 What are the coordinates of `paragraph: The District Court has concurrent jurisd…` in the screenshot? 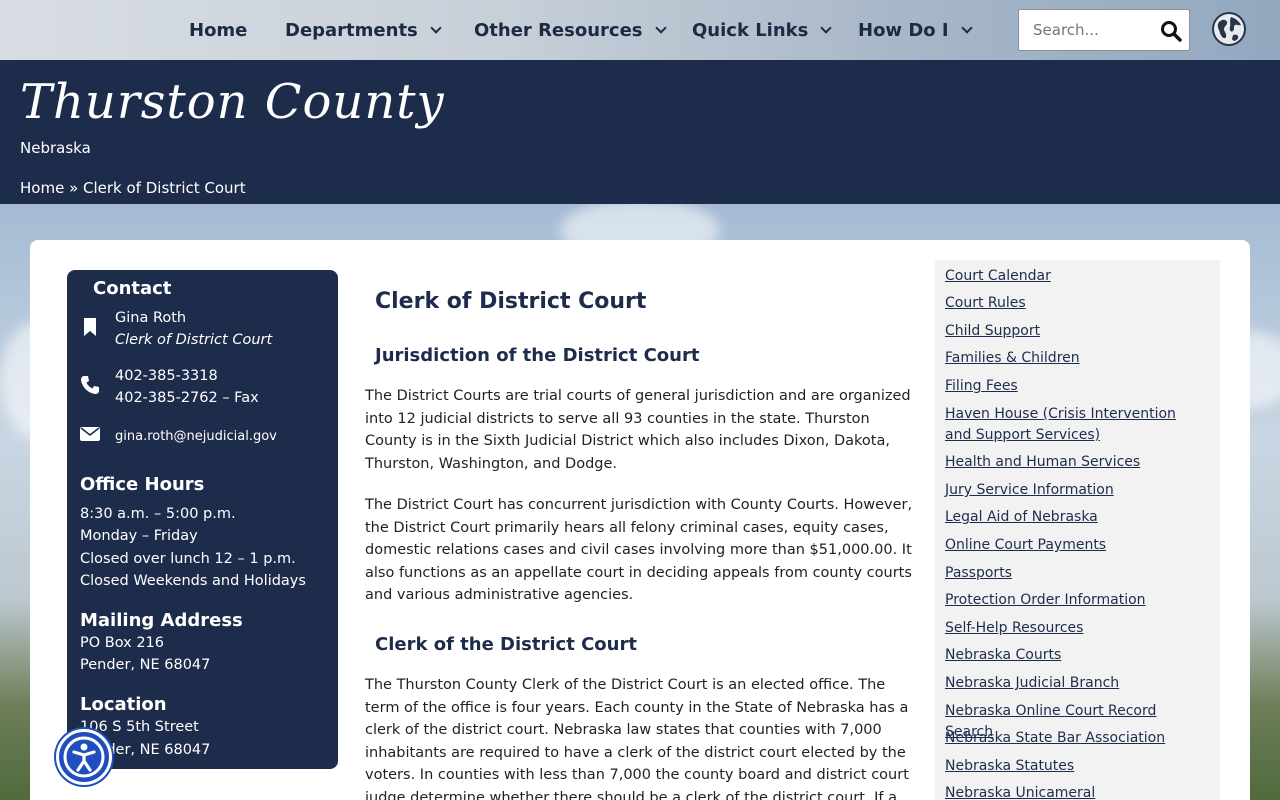 It's located at (639, 550).